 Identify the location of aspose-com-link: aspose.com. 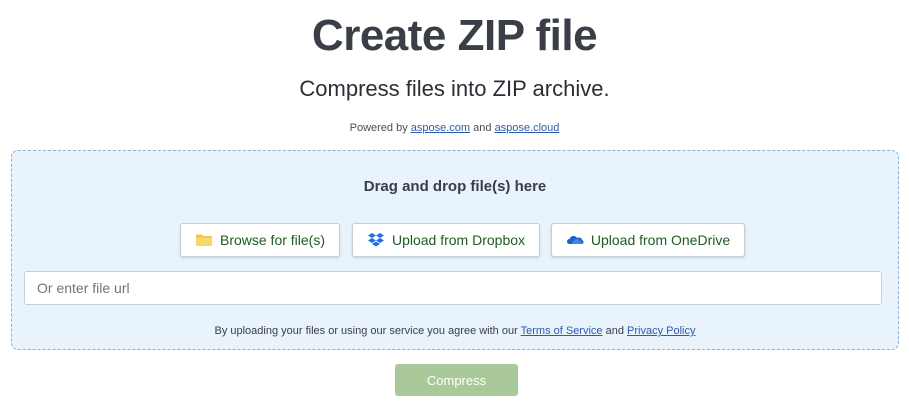
(440, 128).